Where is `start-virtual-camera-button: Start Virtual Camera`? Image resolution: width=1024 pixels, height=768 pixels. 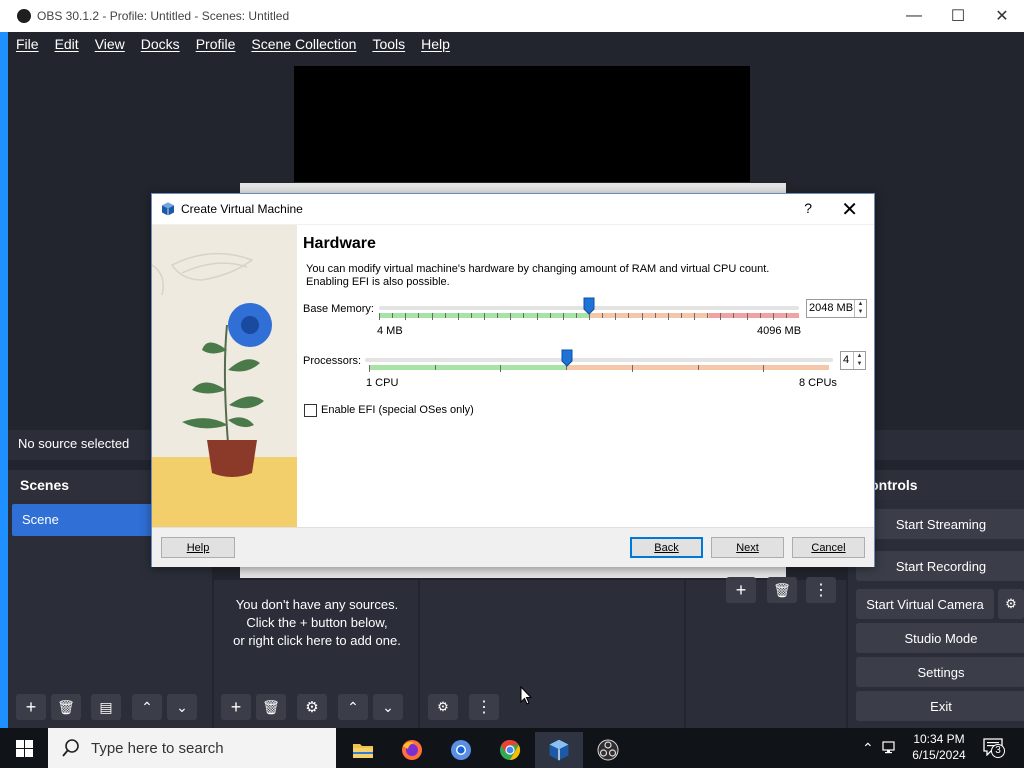
start-virtual-camera-button: Start Virtual Camera is located at coordinates (925, 604).